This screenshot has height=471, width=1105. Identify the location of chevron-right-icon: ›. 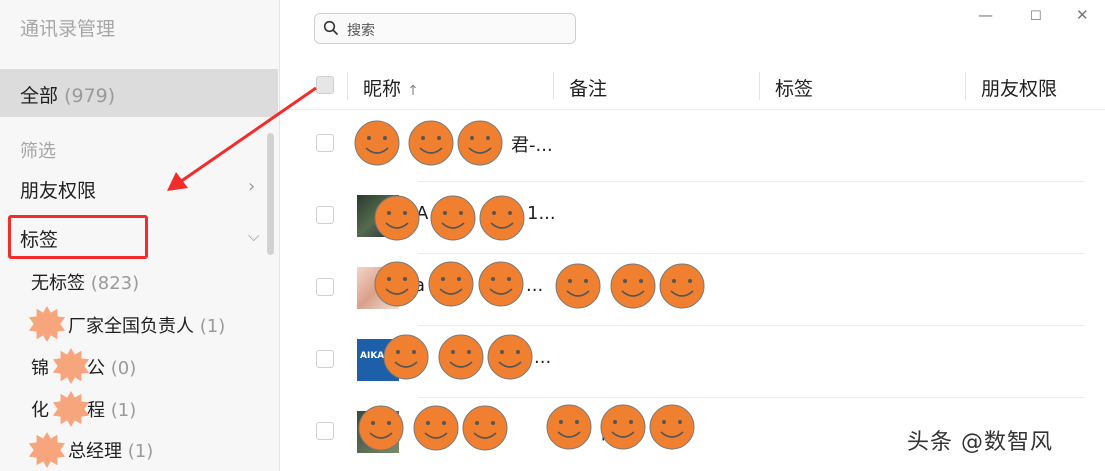
(252, 186).